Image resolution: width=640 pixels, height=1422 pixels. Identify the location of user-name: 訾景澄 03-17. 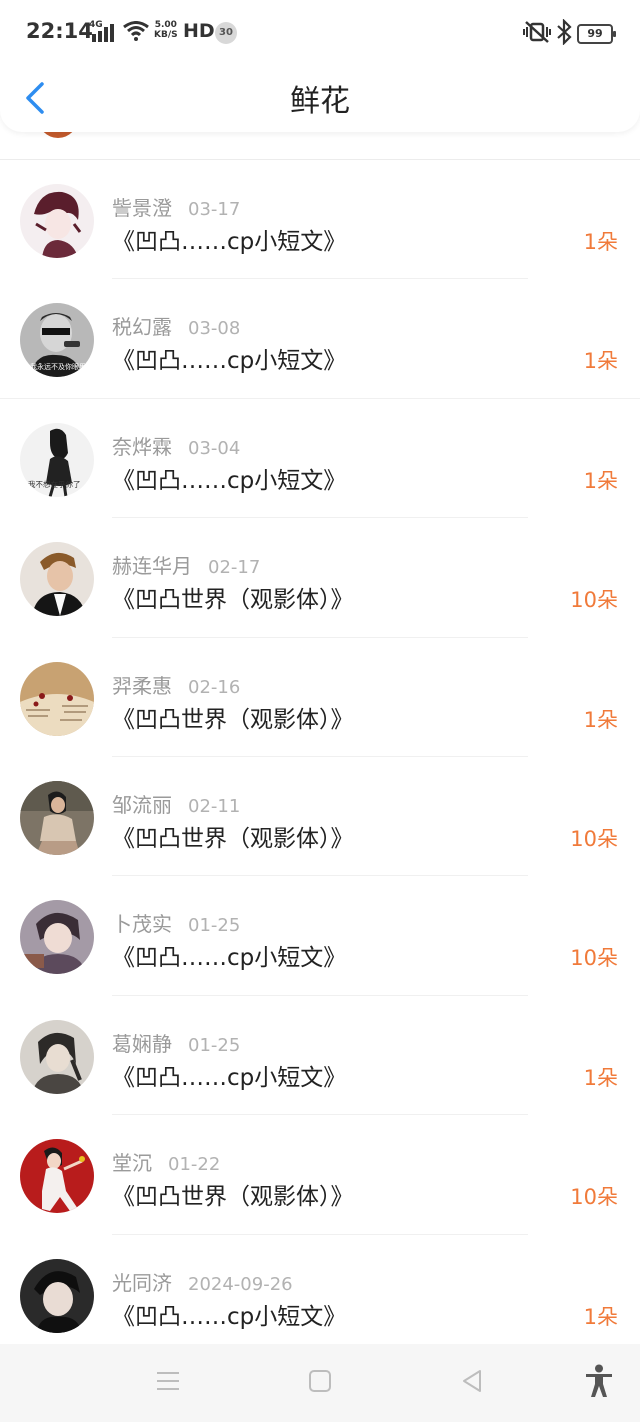
(176, 206).